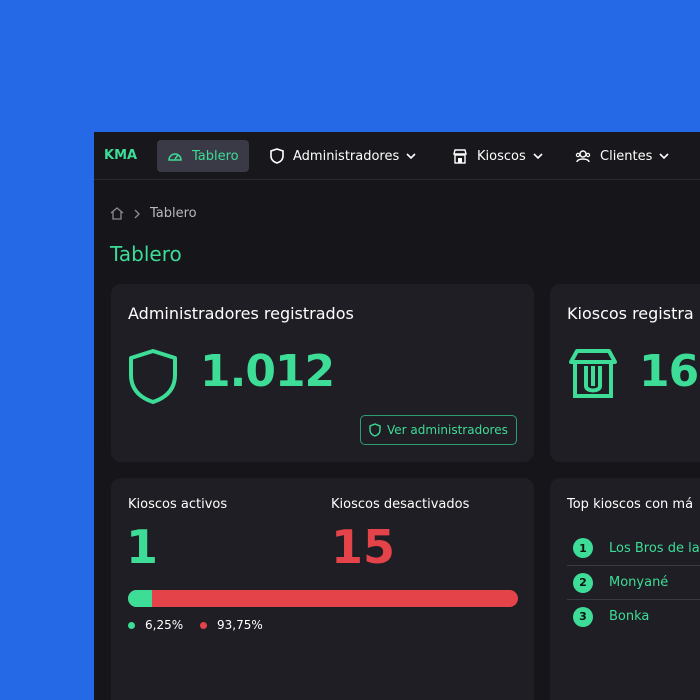 The width and height of the screenshot is (700, 700). I want to click on gauge-icon, so click(175, 156).